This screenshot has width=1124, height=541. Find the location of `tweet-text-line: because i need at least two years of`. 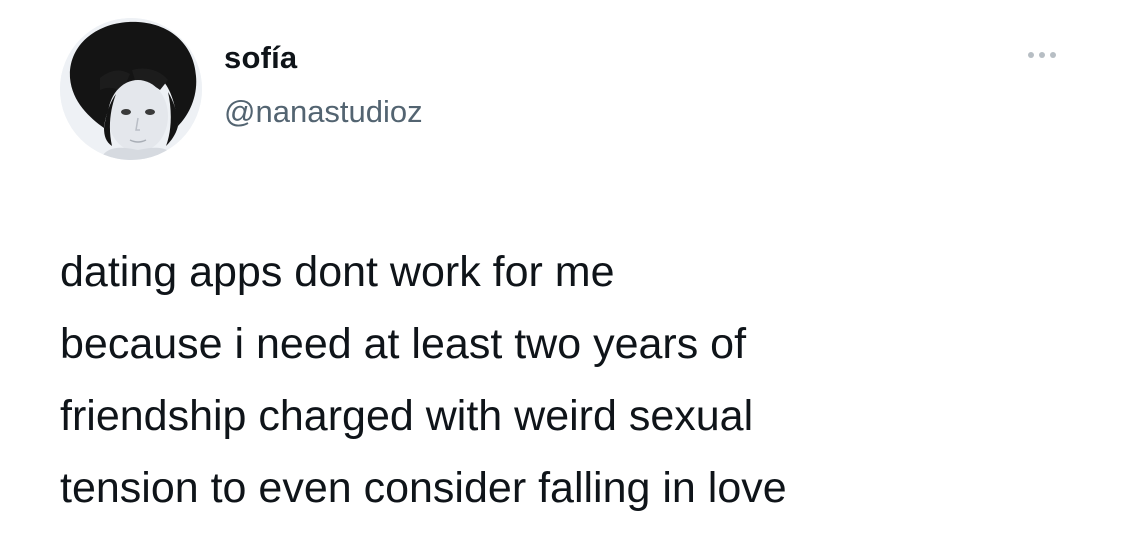

tweet-text-line: because i need at least two years of is located at coordinates (403, 344).